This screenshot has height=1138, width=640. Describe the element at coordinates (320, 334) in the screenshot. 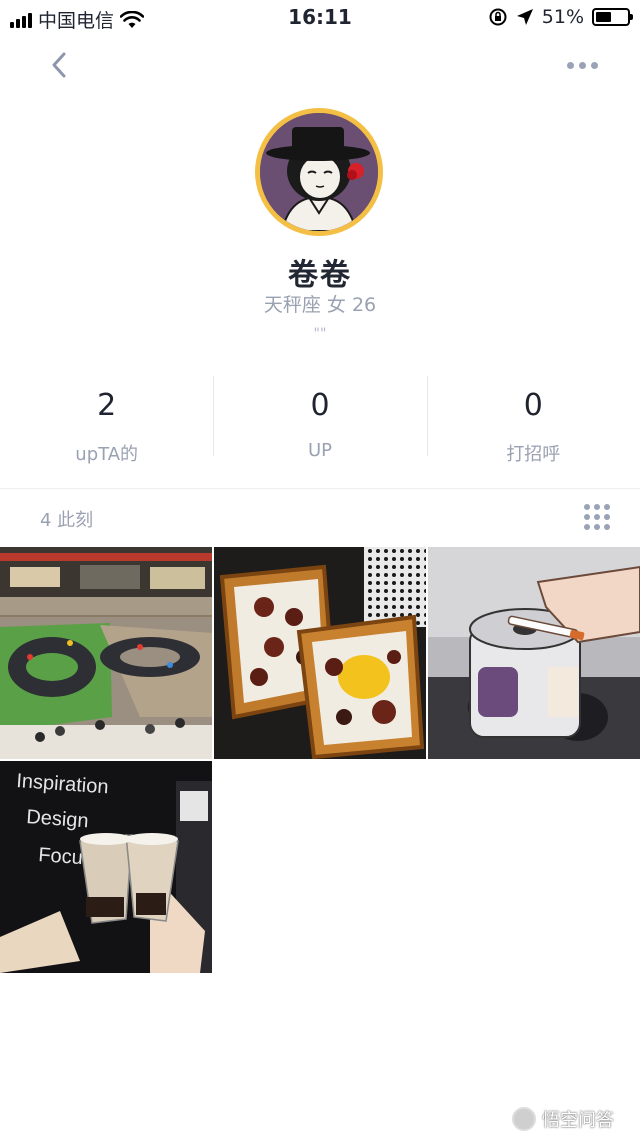

I see `profile-bio: ""` at that location.